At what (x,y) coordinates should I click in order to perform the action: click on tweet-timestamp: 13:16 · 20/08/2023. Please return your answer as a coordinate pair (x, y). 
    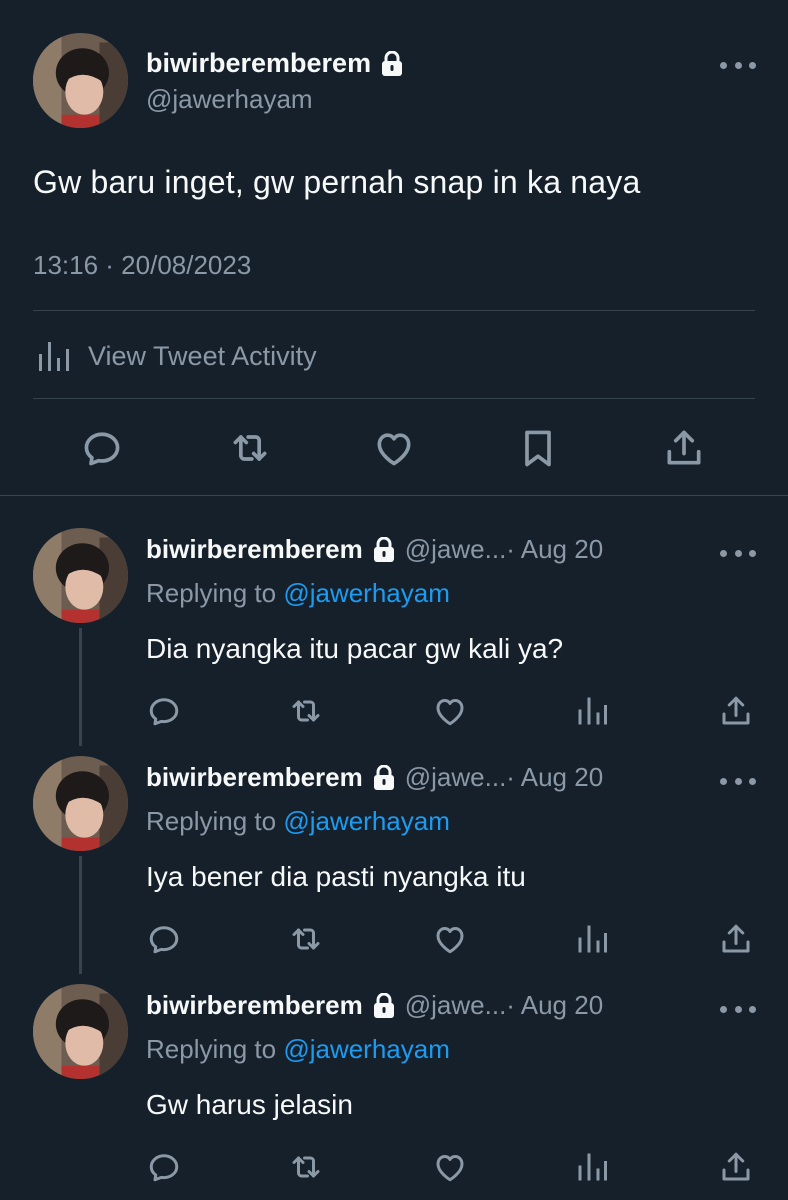
    Looking at the image, I should click on (142, 265).